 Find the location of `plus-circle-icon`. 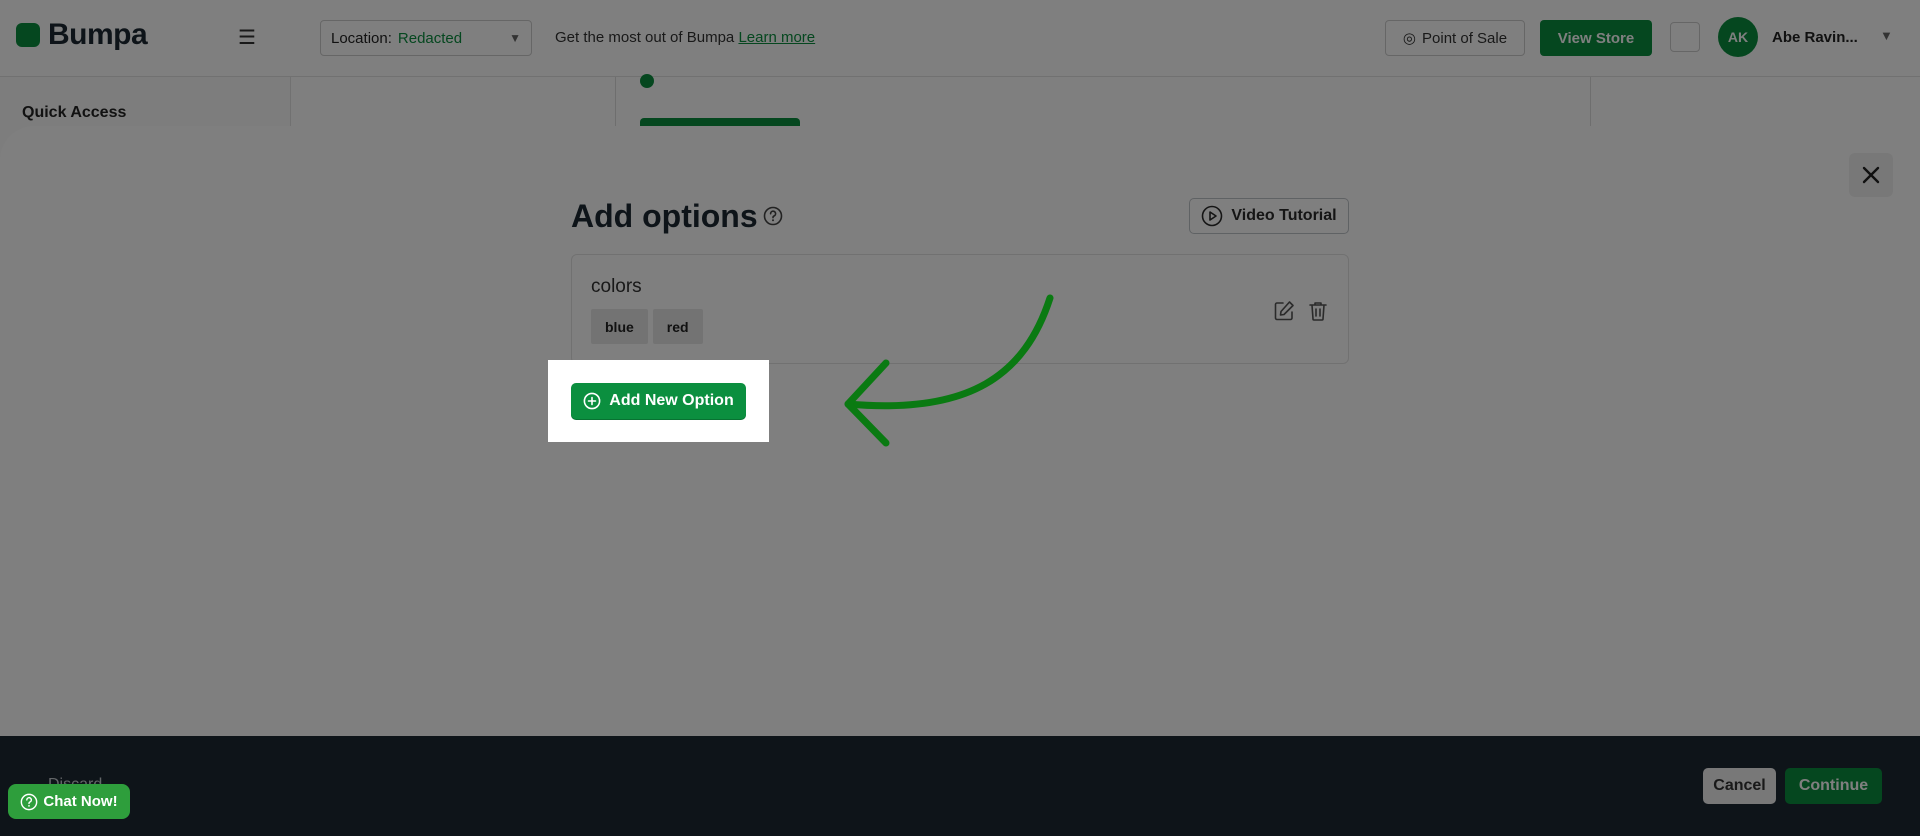

plus-circle-icon is located at coordinates (592, 401).